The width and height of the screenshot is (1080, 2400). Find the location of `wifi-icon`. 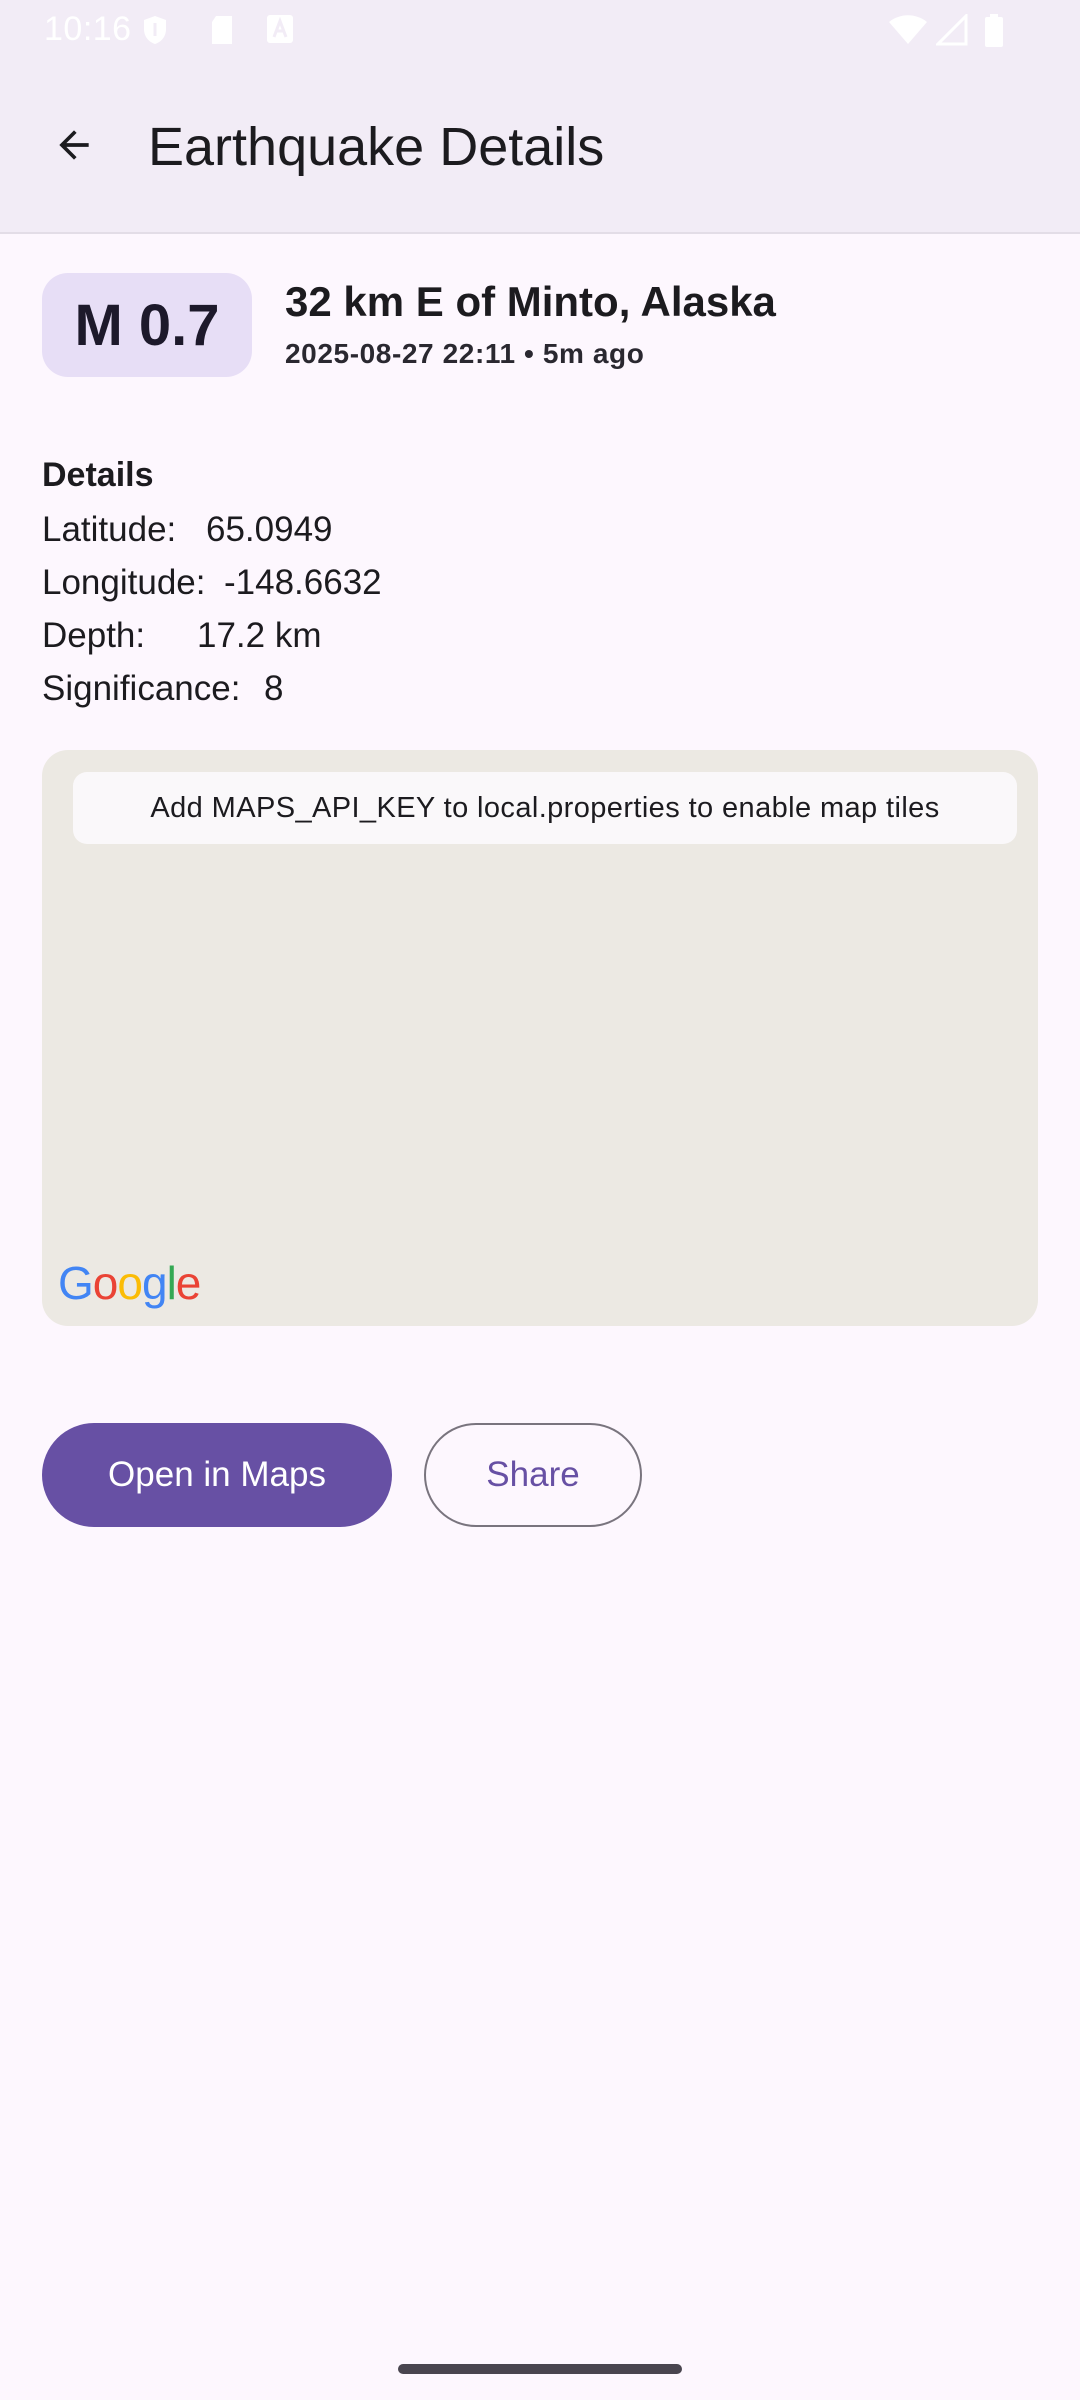

wifi-icon is located at coordinates (908, 32).